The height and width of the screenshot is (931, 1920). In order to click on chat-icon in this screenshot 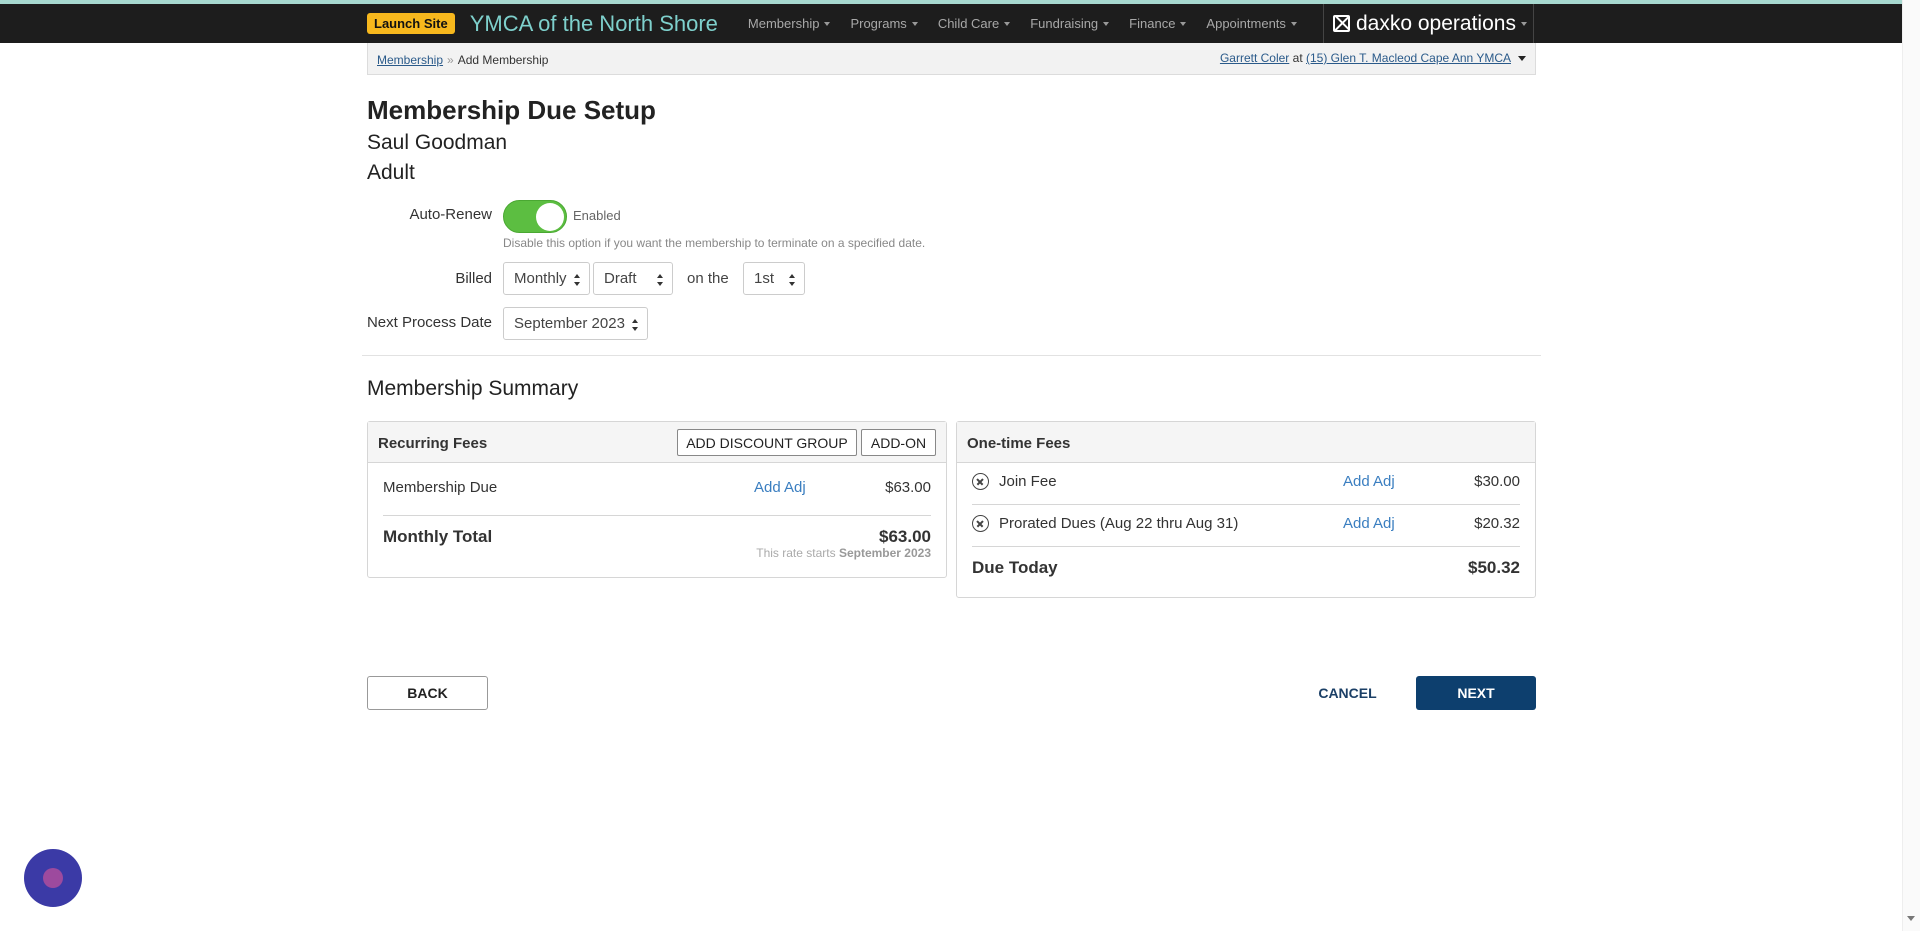, I will do `click(53, 878)`.